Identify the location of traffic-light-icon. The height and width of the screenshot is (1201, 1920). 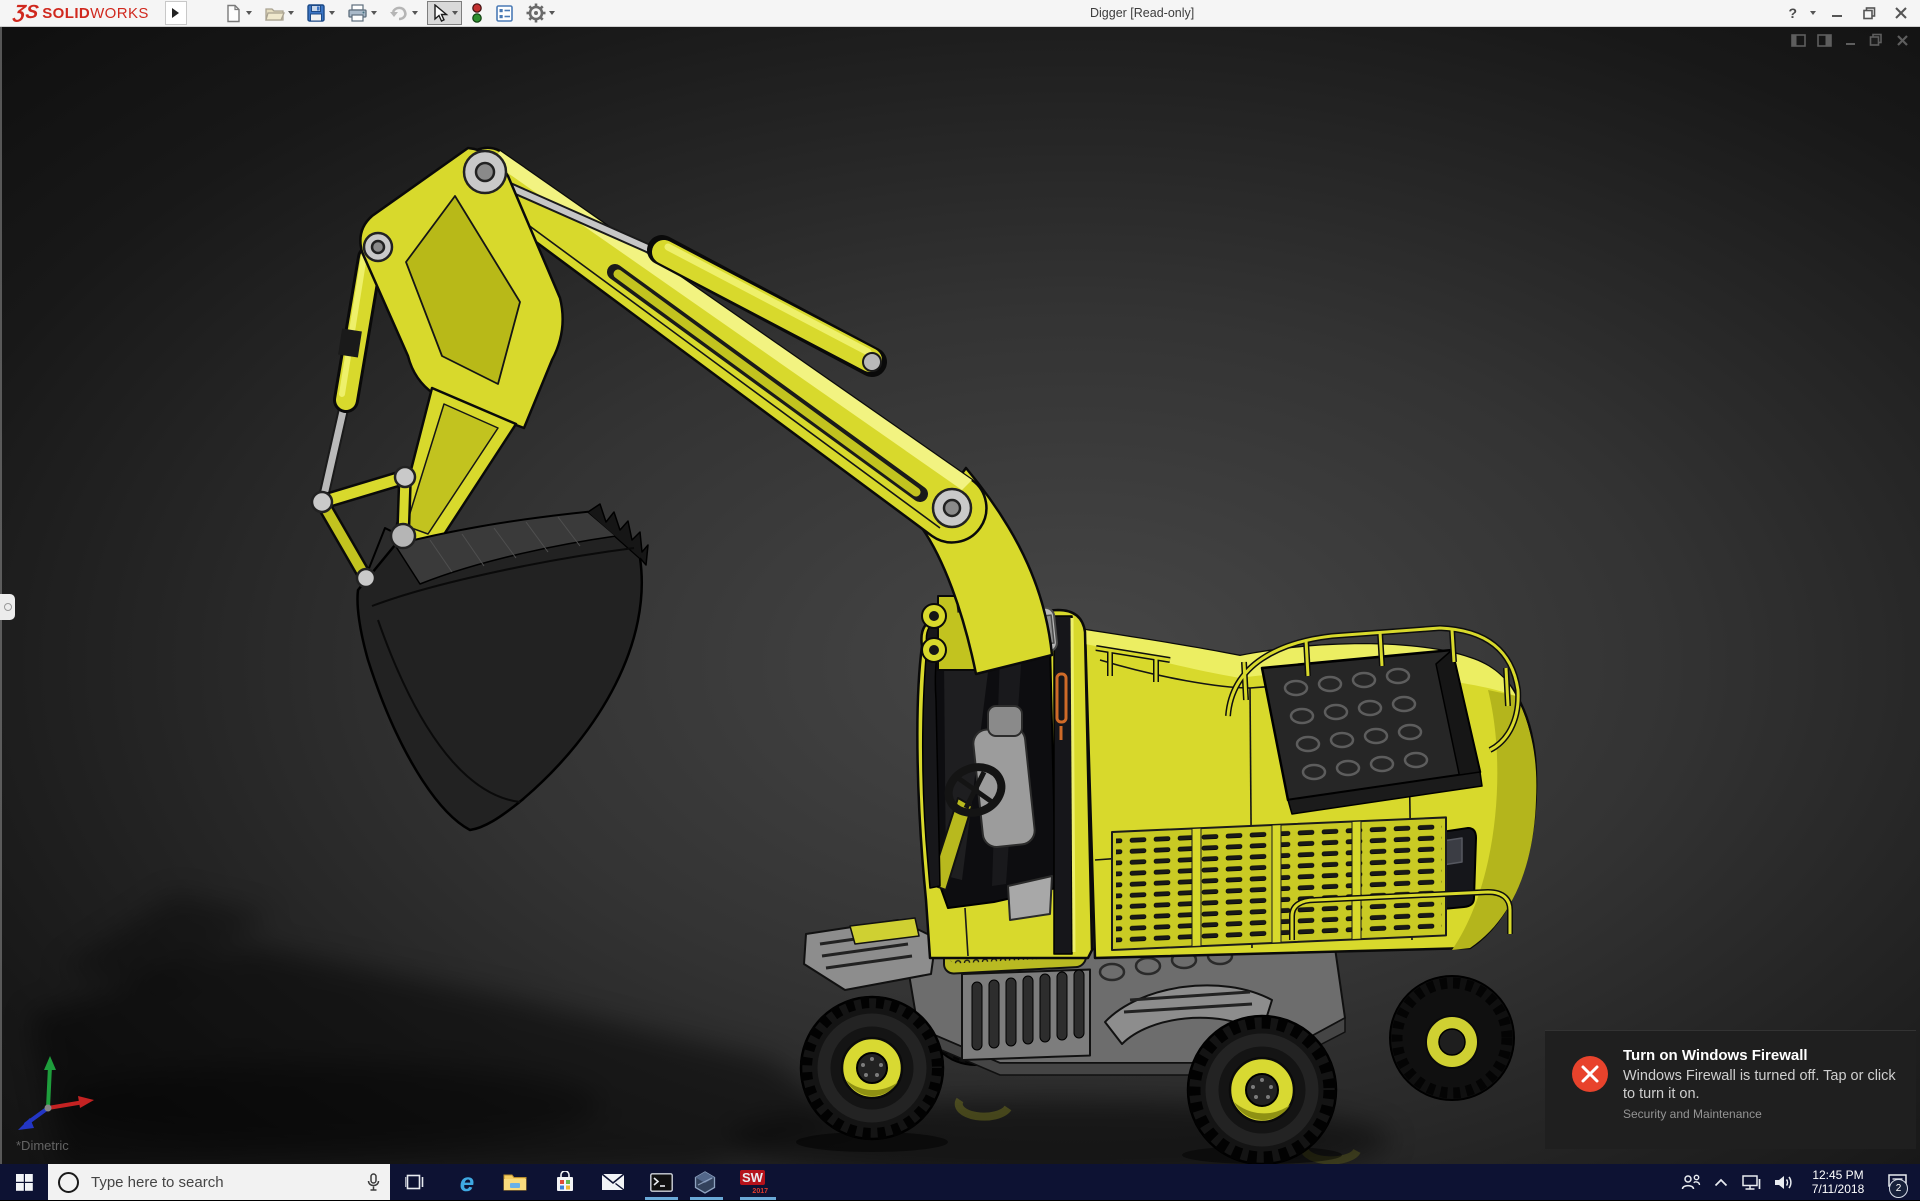
(476, 12).